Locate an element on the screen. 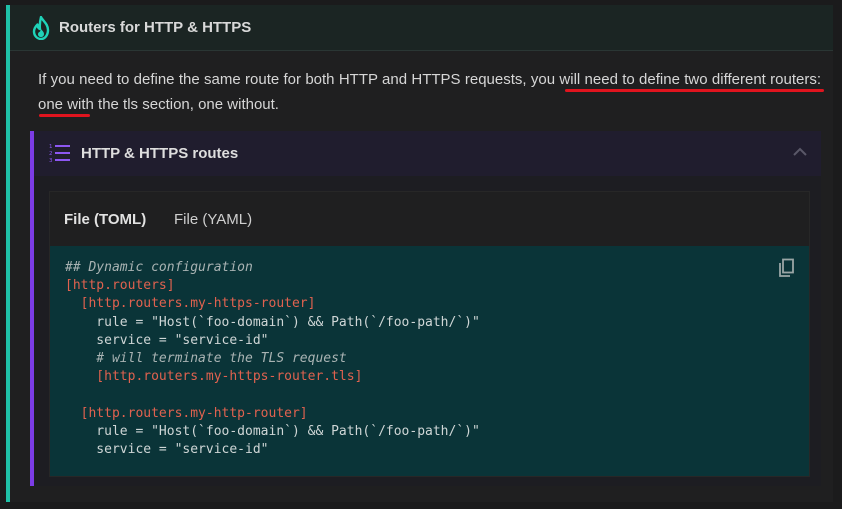 This screenshot has height=509, width=842. code-line: [http.routers.my-http-router] is located at coordinates (186, 413).